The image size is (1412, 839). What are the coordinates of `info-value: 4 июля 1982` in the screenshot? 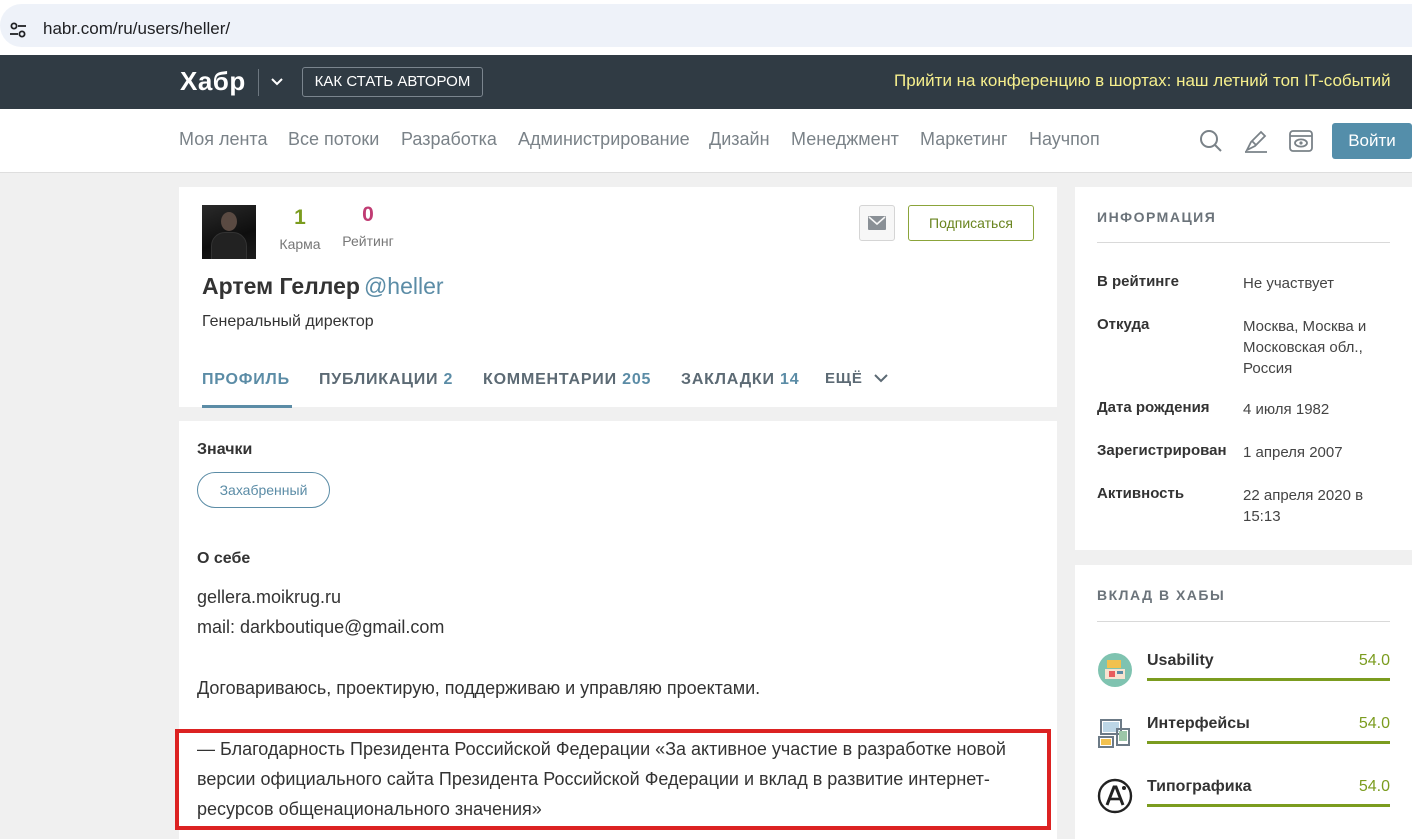 It's located at (1286, 409).